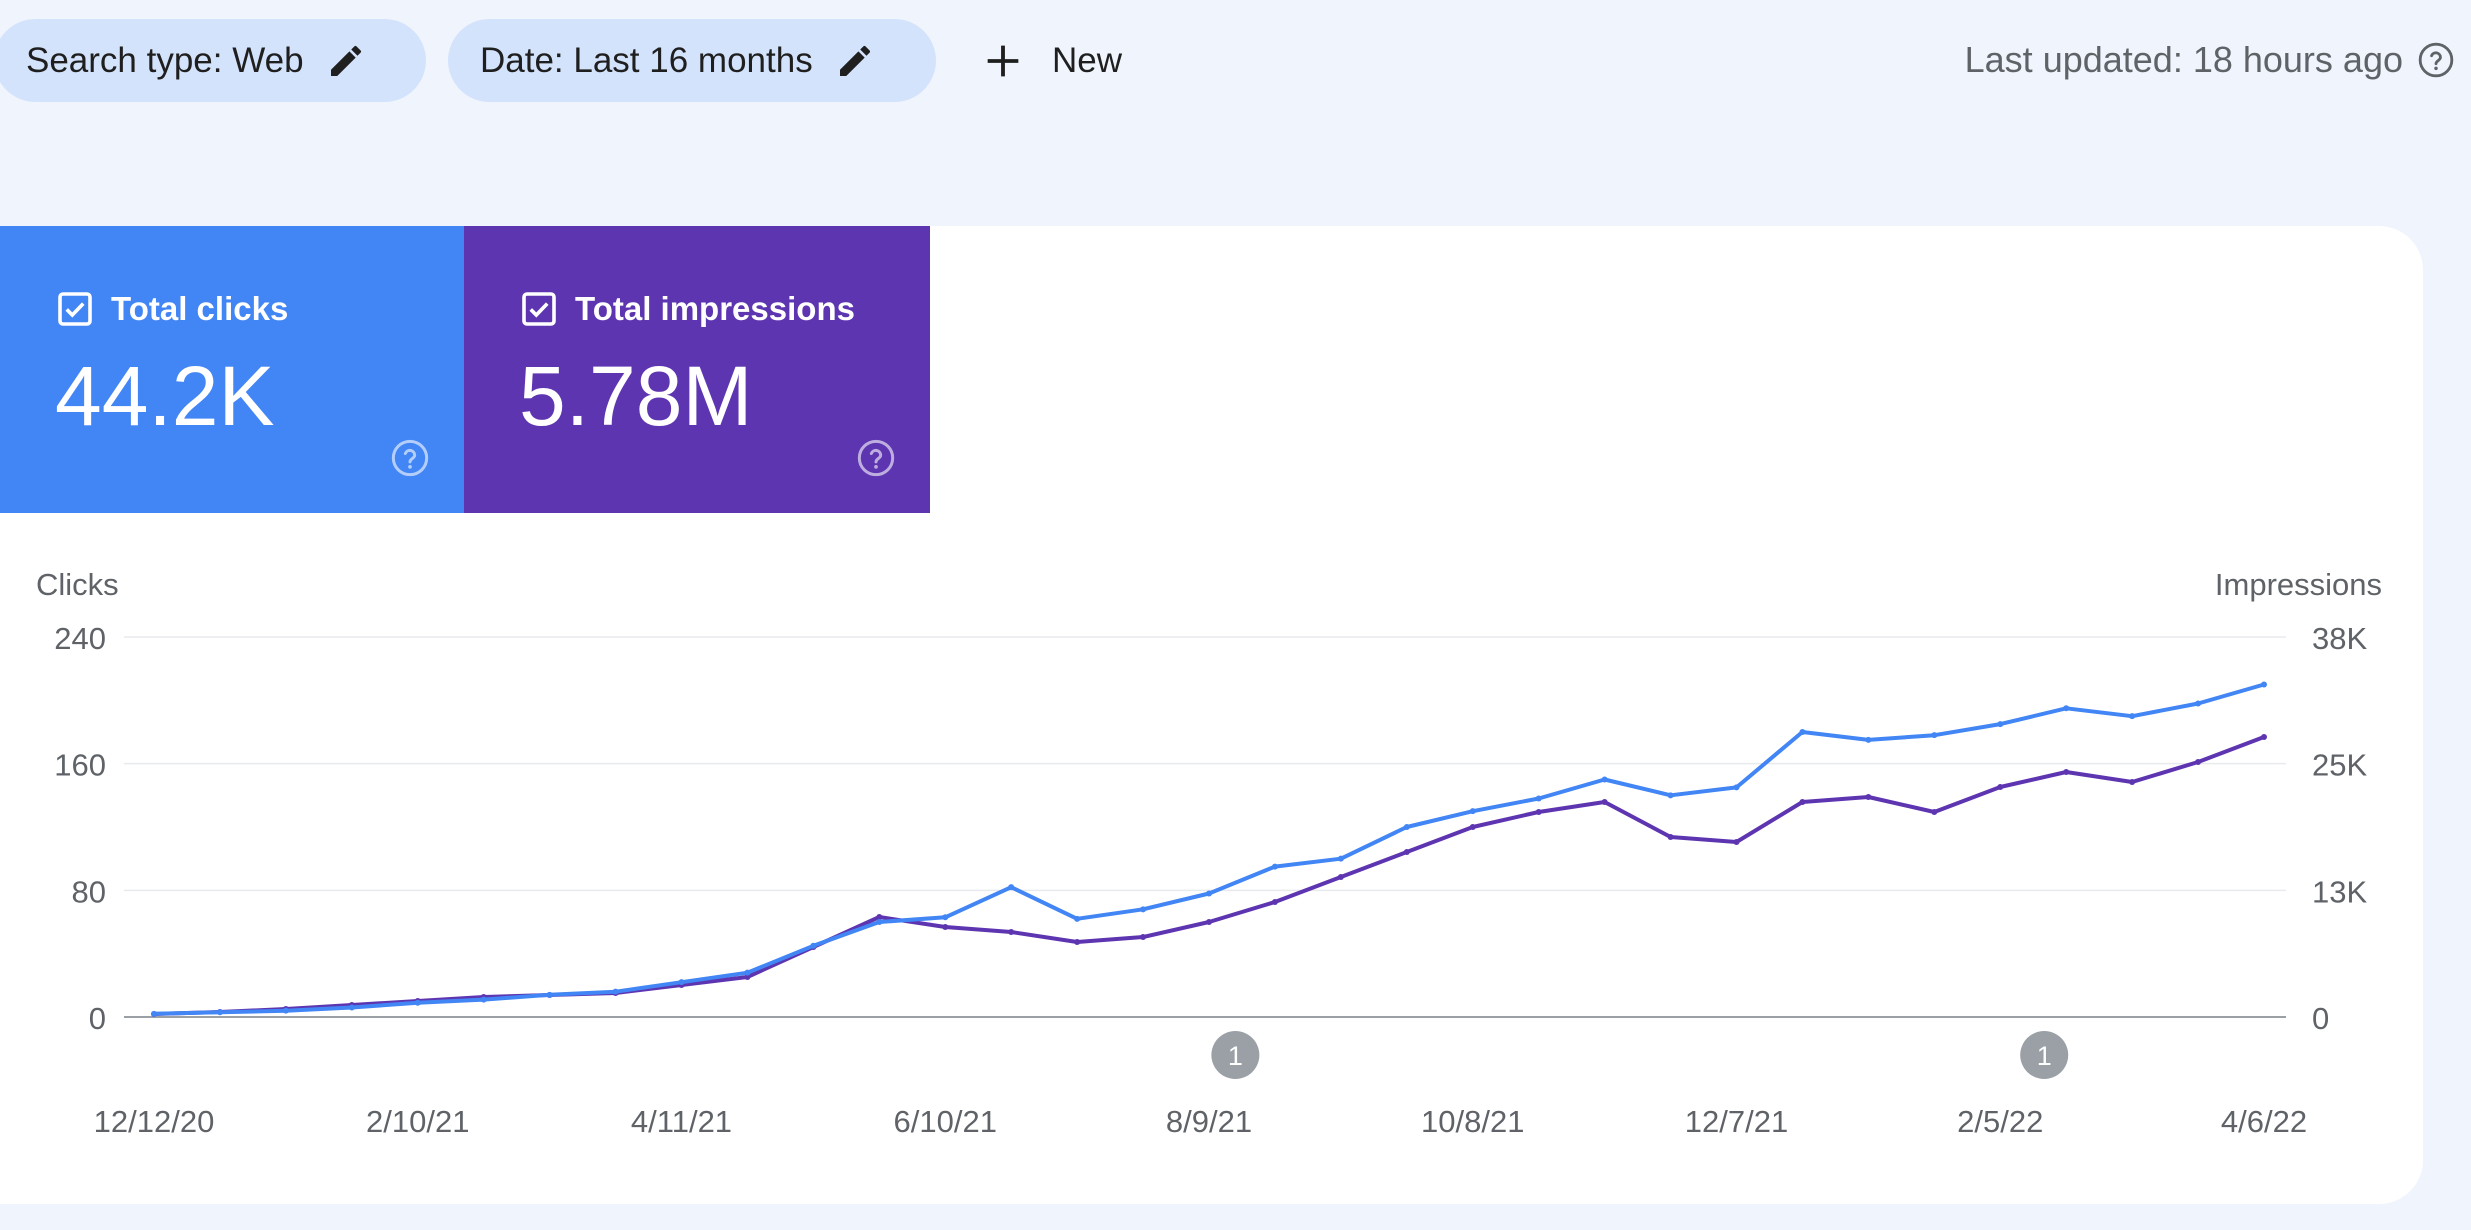 The image size is (2471, 1230). What do you see at coordinates (2298, 584) in the screenshot?
I see `y-right-axis-label: Impressions` at bounding box center [2298, 584].